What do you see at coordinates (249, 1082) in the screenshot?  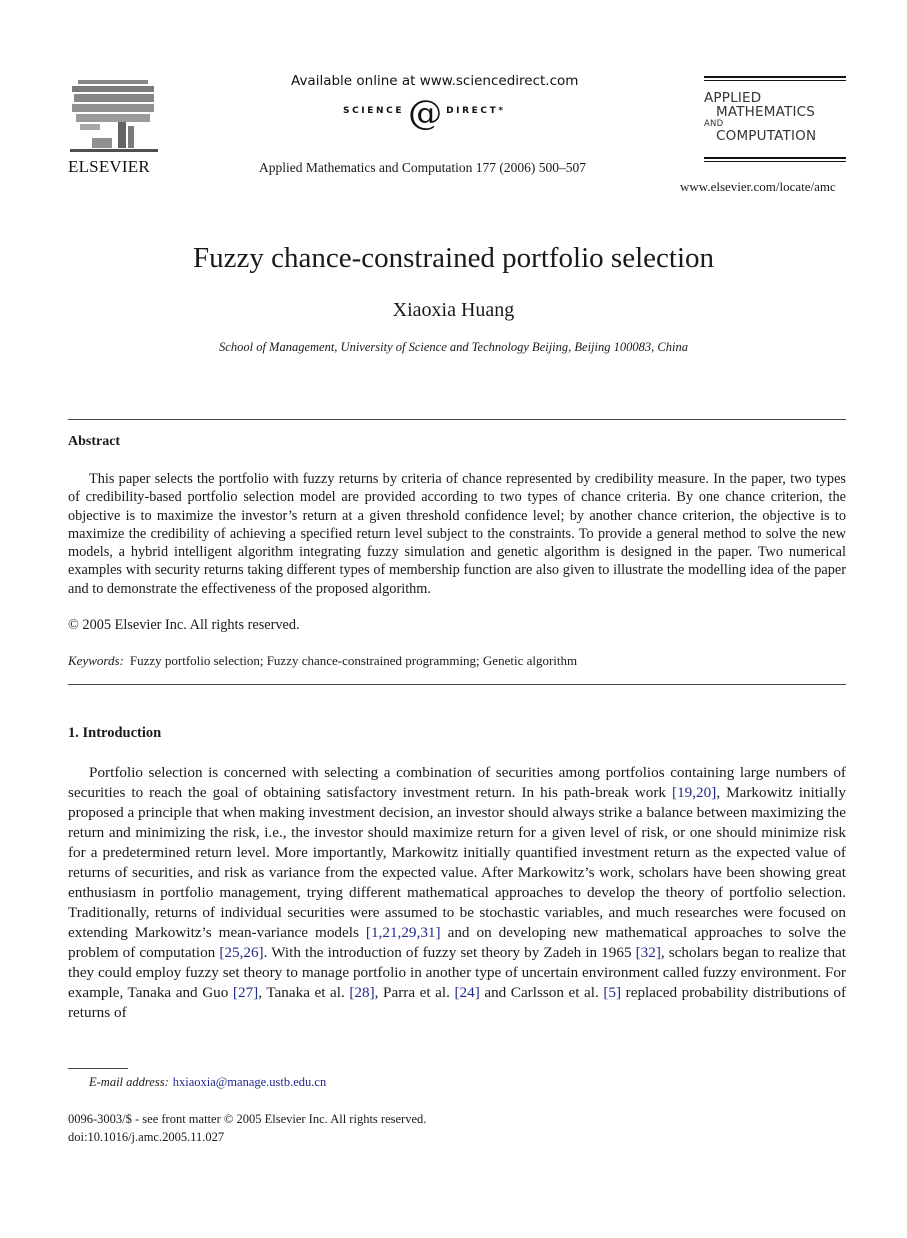 I see `email-link: hxiaoxia@manage.ustb.edu.cn` at bounding box center [249, 1082].